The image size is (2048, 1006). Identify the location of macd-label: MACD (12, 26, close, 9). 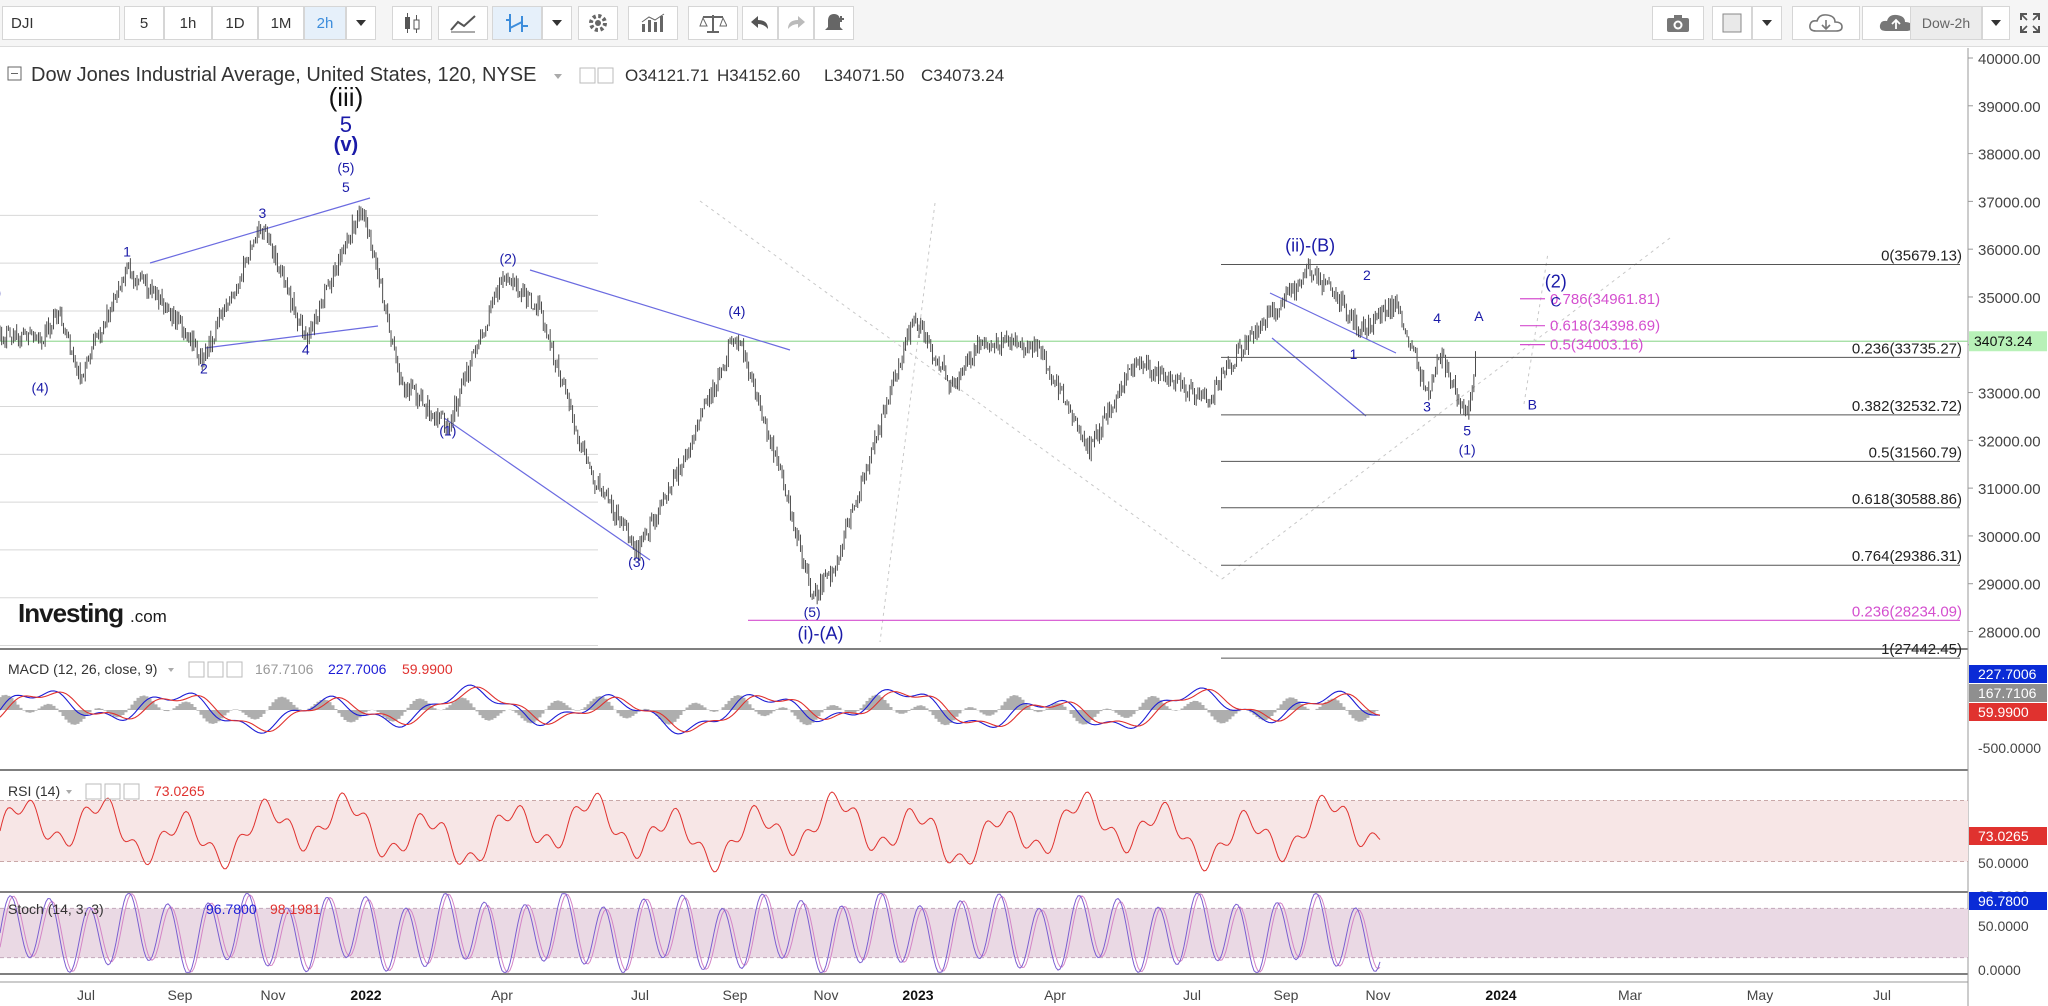
(82, 669).